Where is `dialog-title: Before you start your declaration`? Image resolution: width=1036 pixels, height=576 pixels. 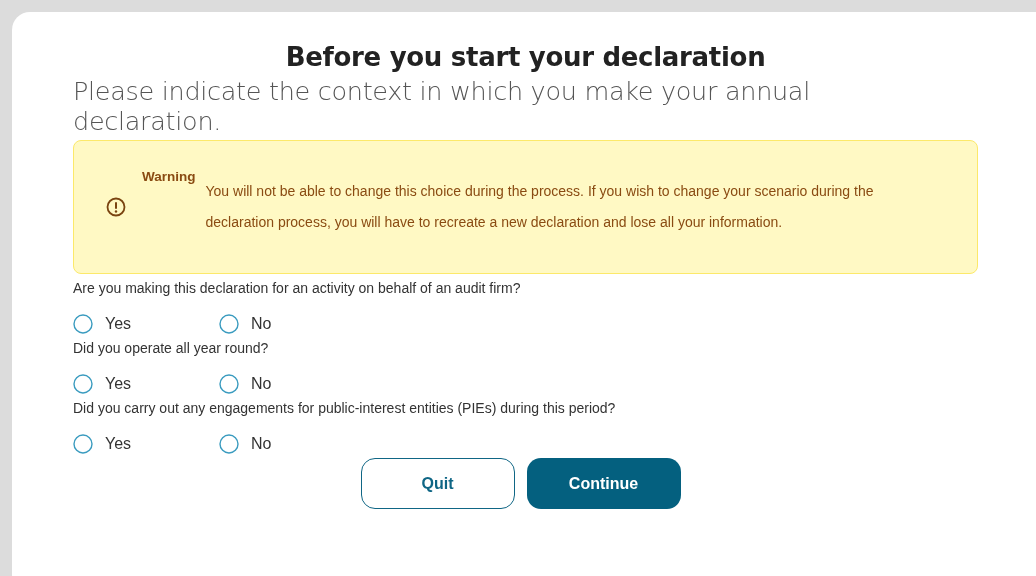 dialog-title: Before you start your declaration is located at coordinates (525, 57).